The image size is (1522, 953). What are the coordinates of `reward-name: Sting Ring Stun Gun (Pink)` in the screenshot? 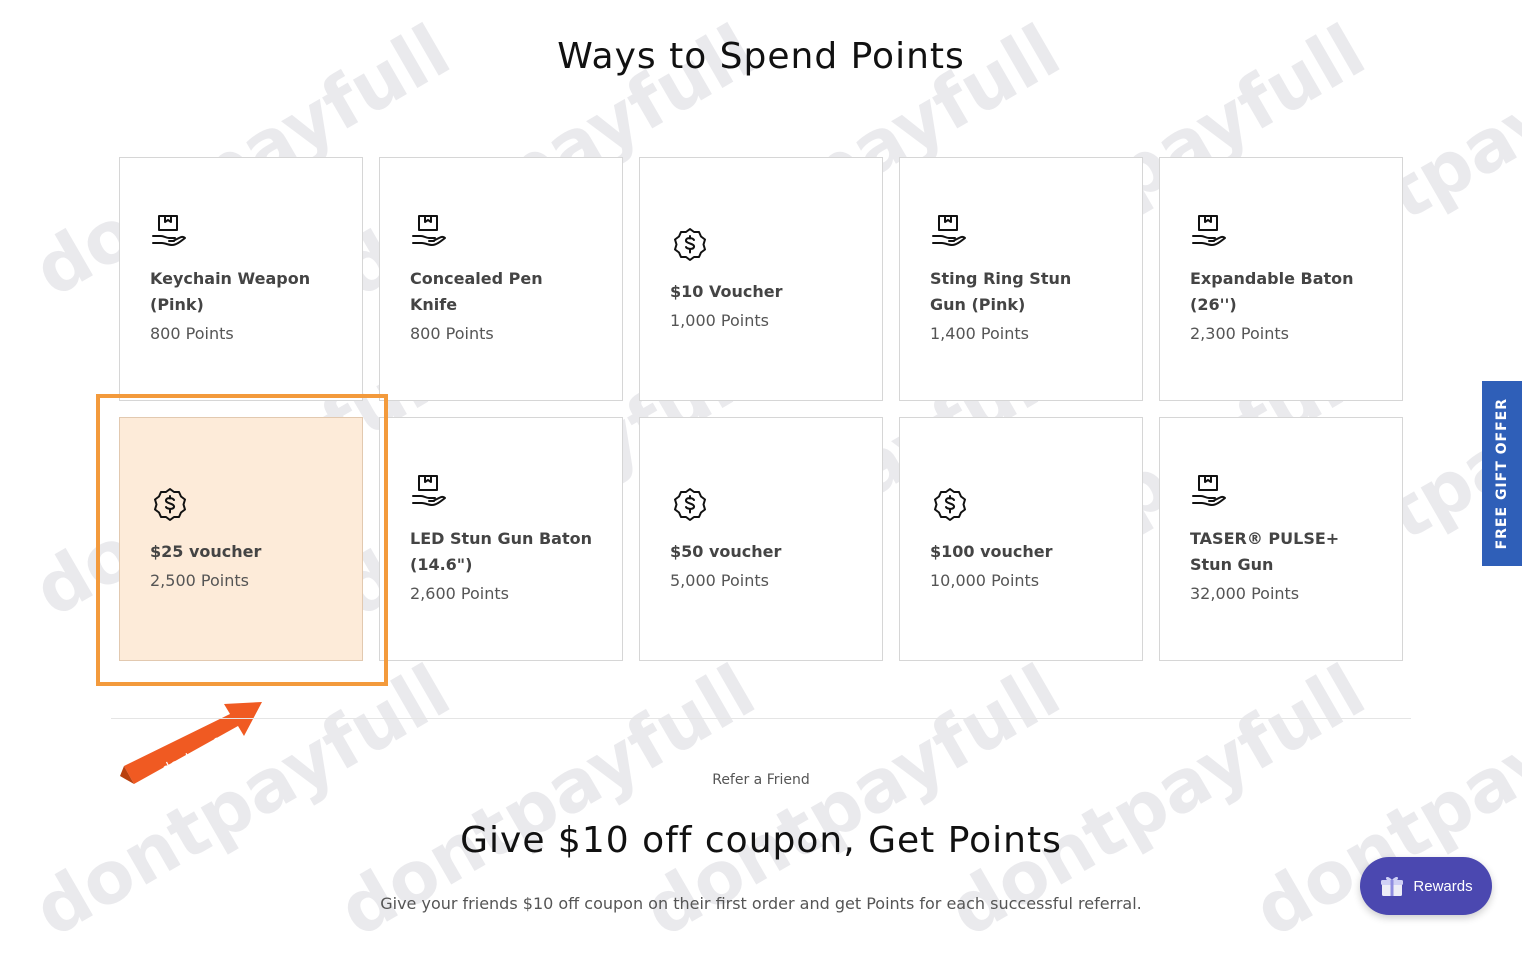 It's located at (1001, 291).